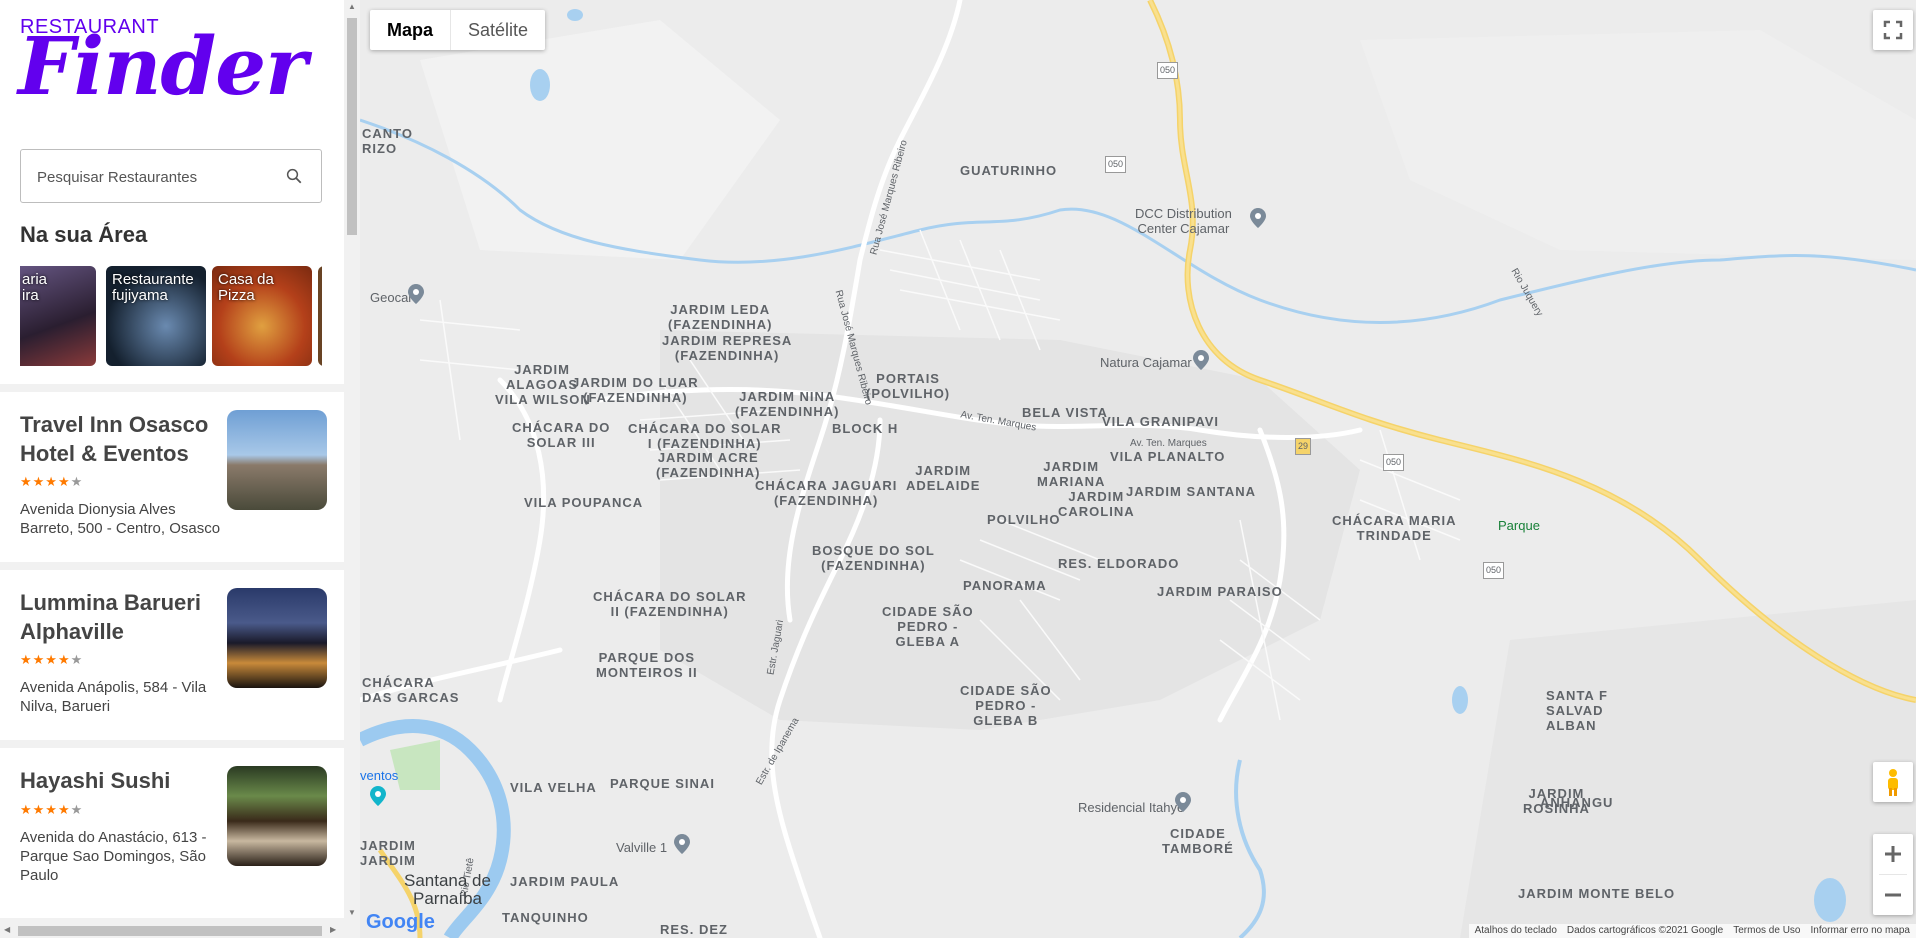 This screenshot has width=1916, height=938. What do you see at coordinates (156, 316) in the screenshot?
I see `carousel-item: Restaurante fujiyama` at bounding box center [156, 316].